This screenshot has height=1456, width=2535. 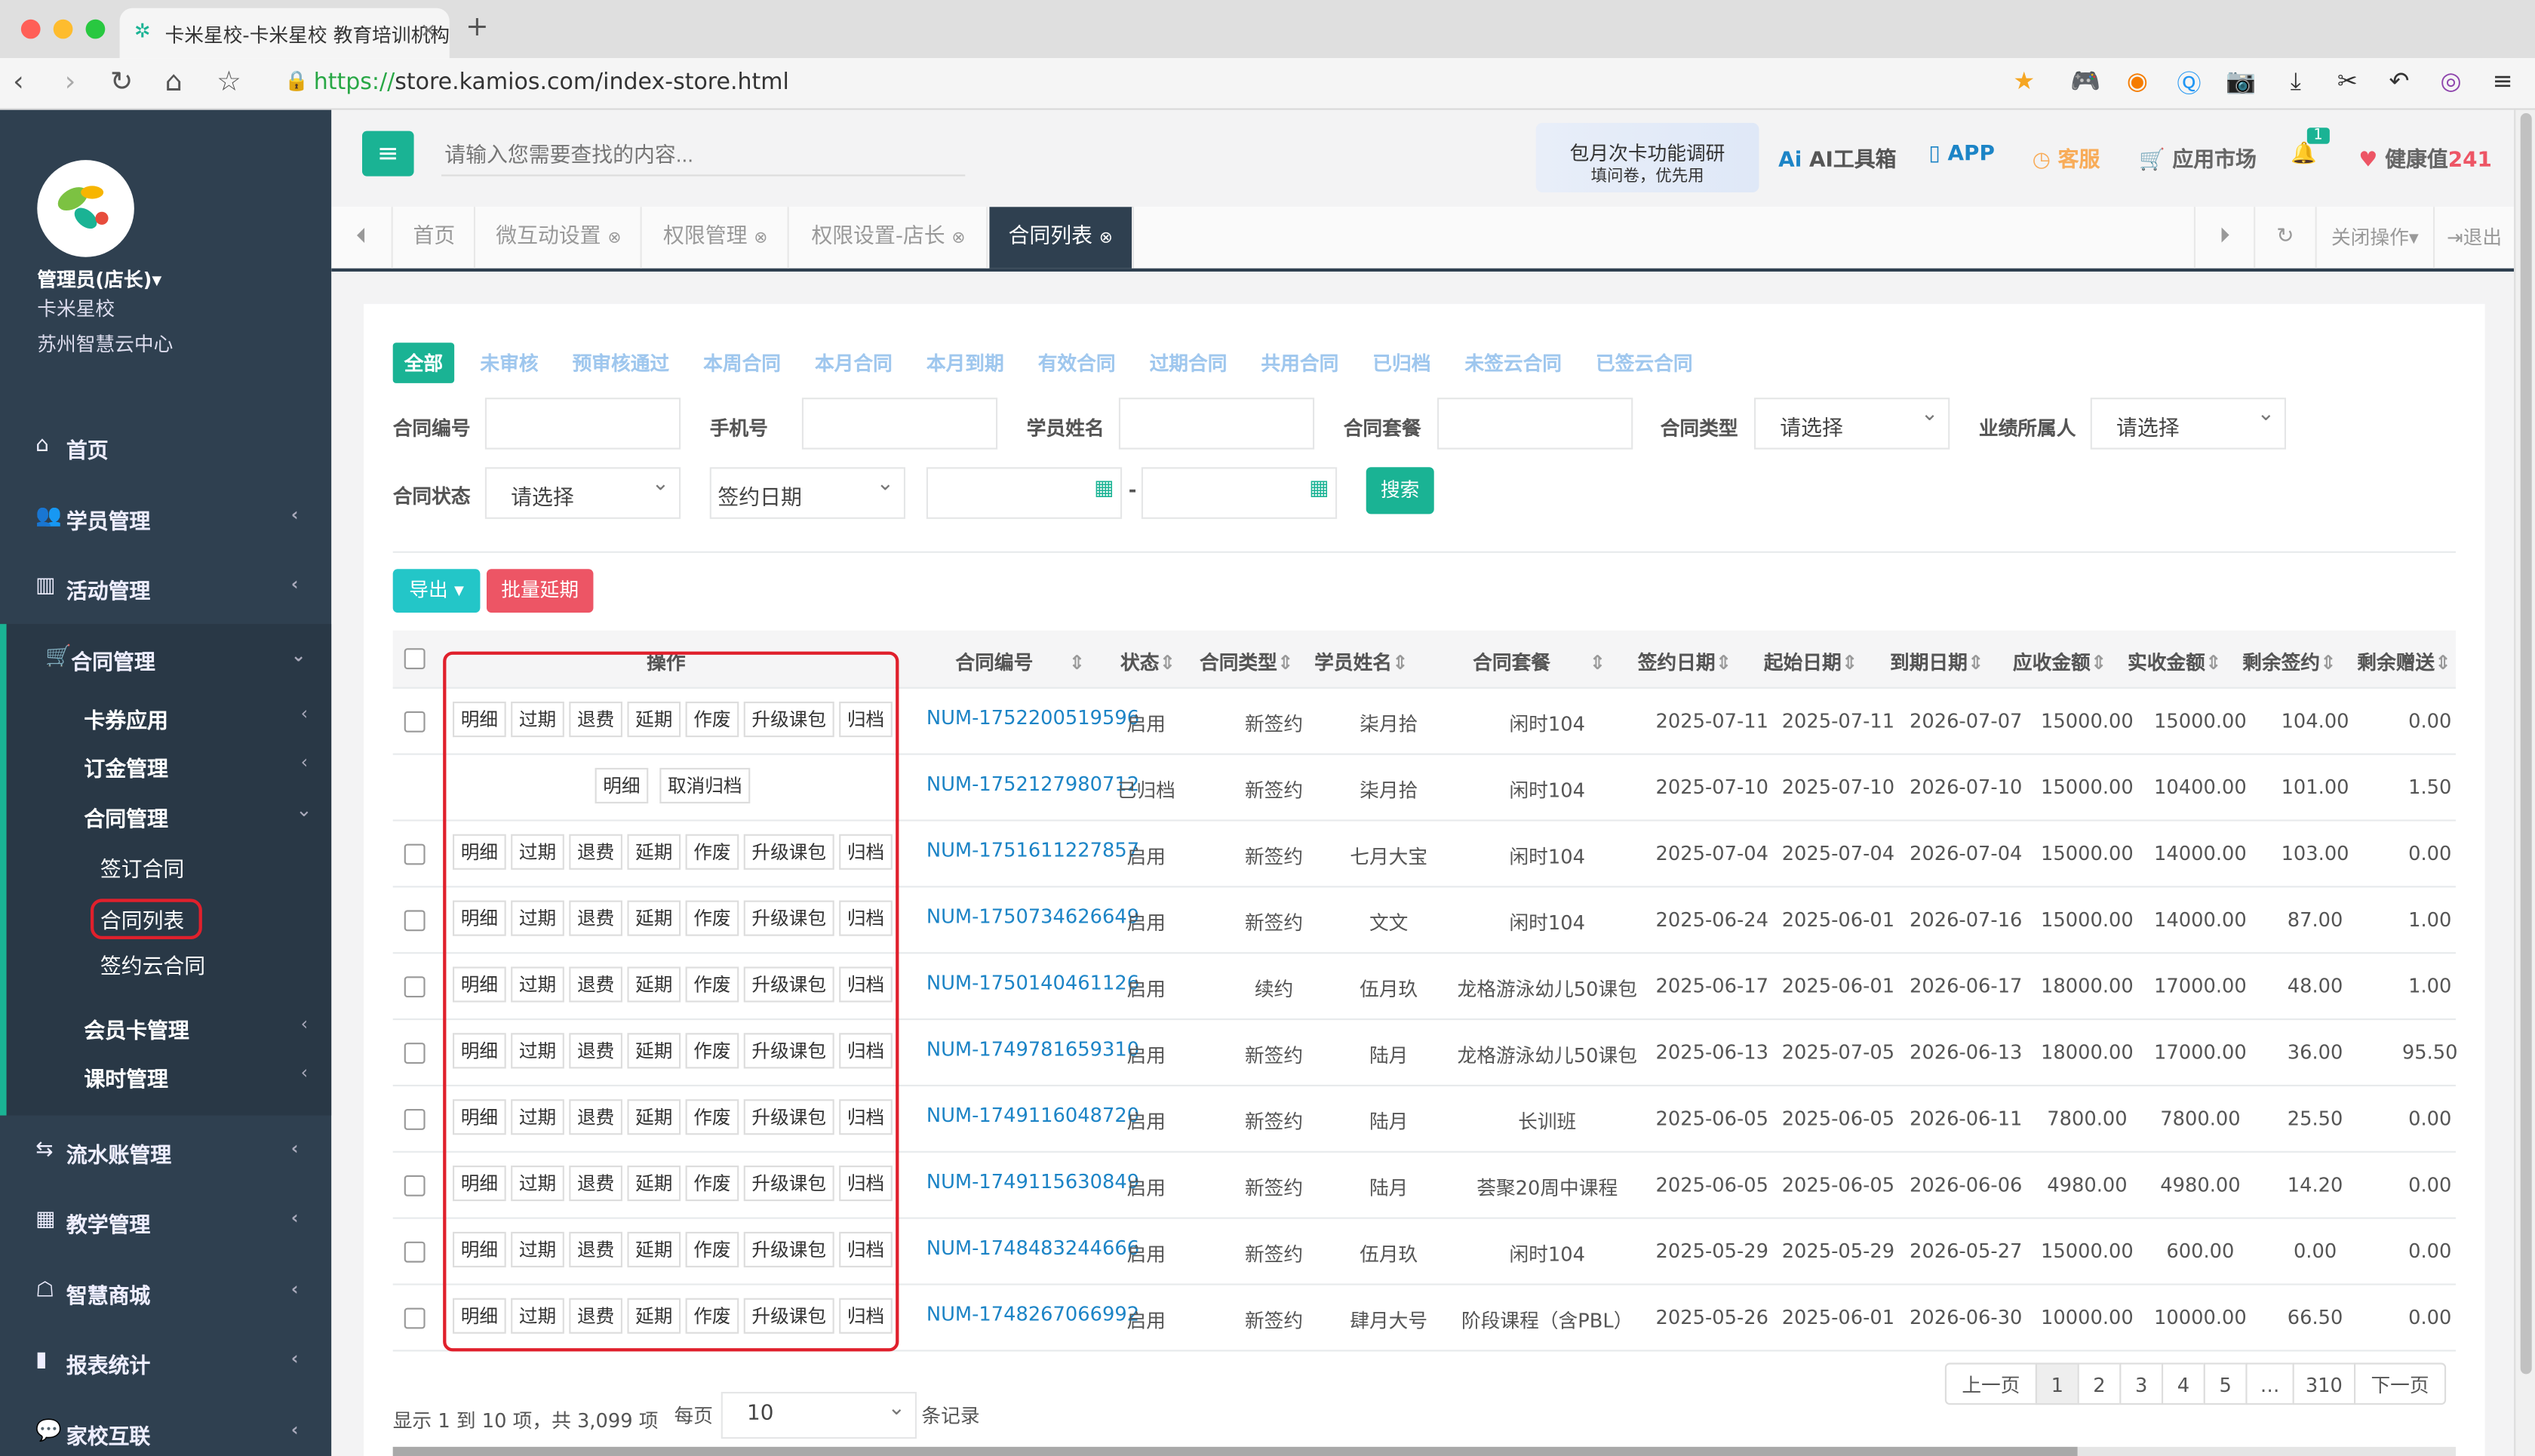 What do you see at coordinates (152, 964) in the screenshot?
I see `nav-cloud-contract: 签约云合同` at bounding box center [152, 964].